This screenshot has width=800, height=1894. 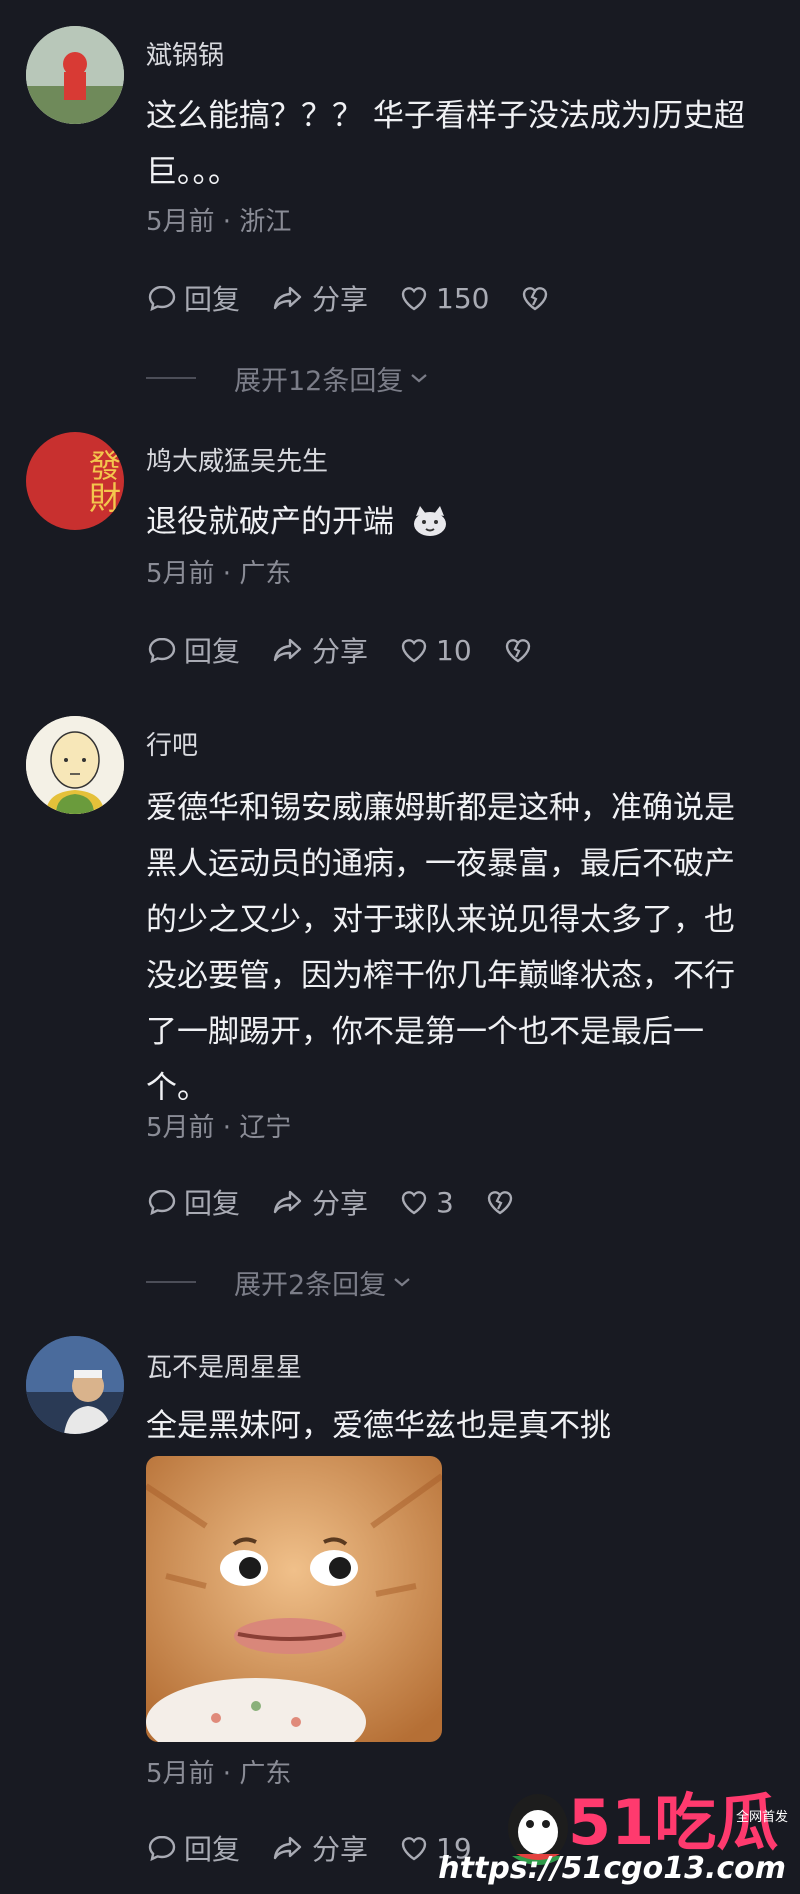 What do you see at coordinates (185, 56) in the screenshot?
I see `username: 斌锅锅` at bounding box center [185, 56].